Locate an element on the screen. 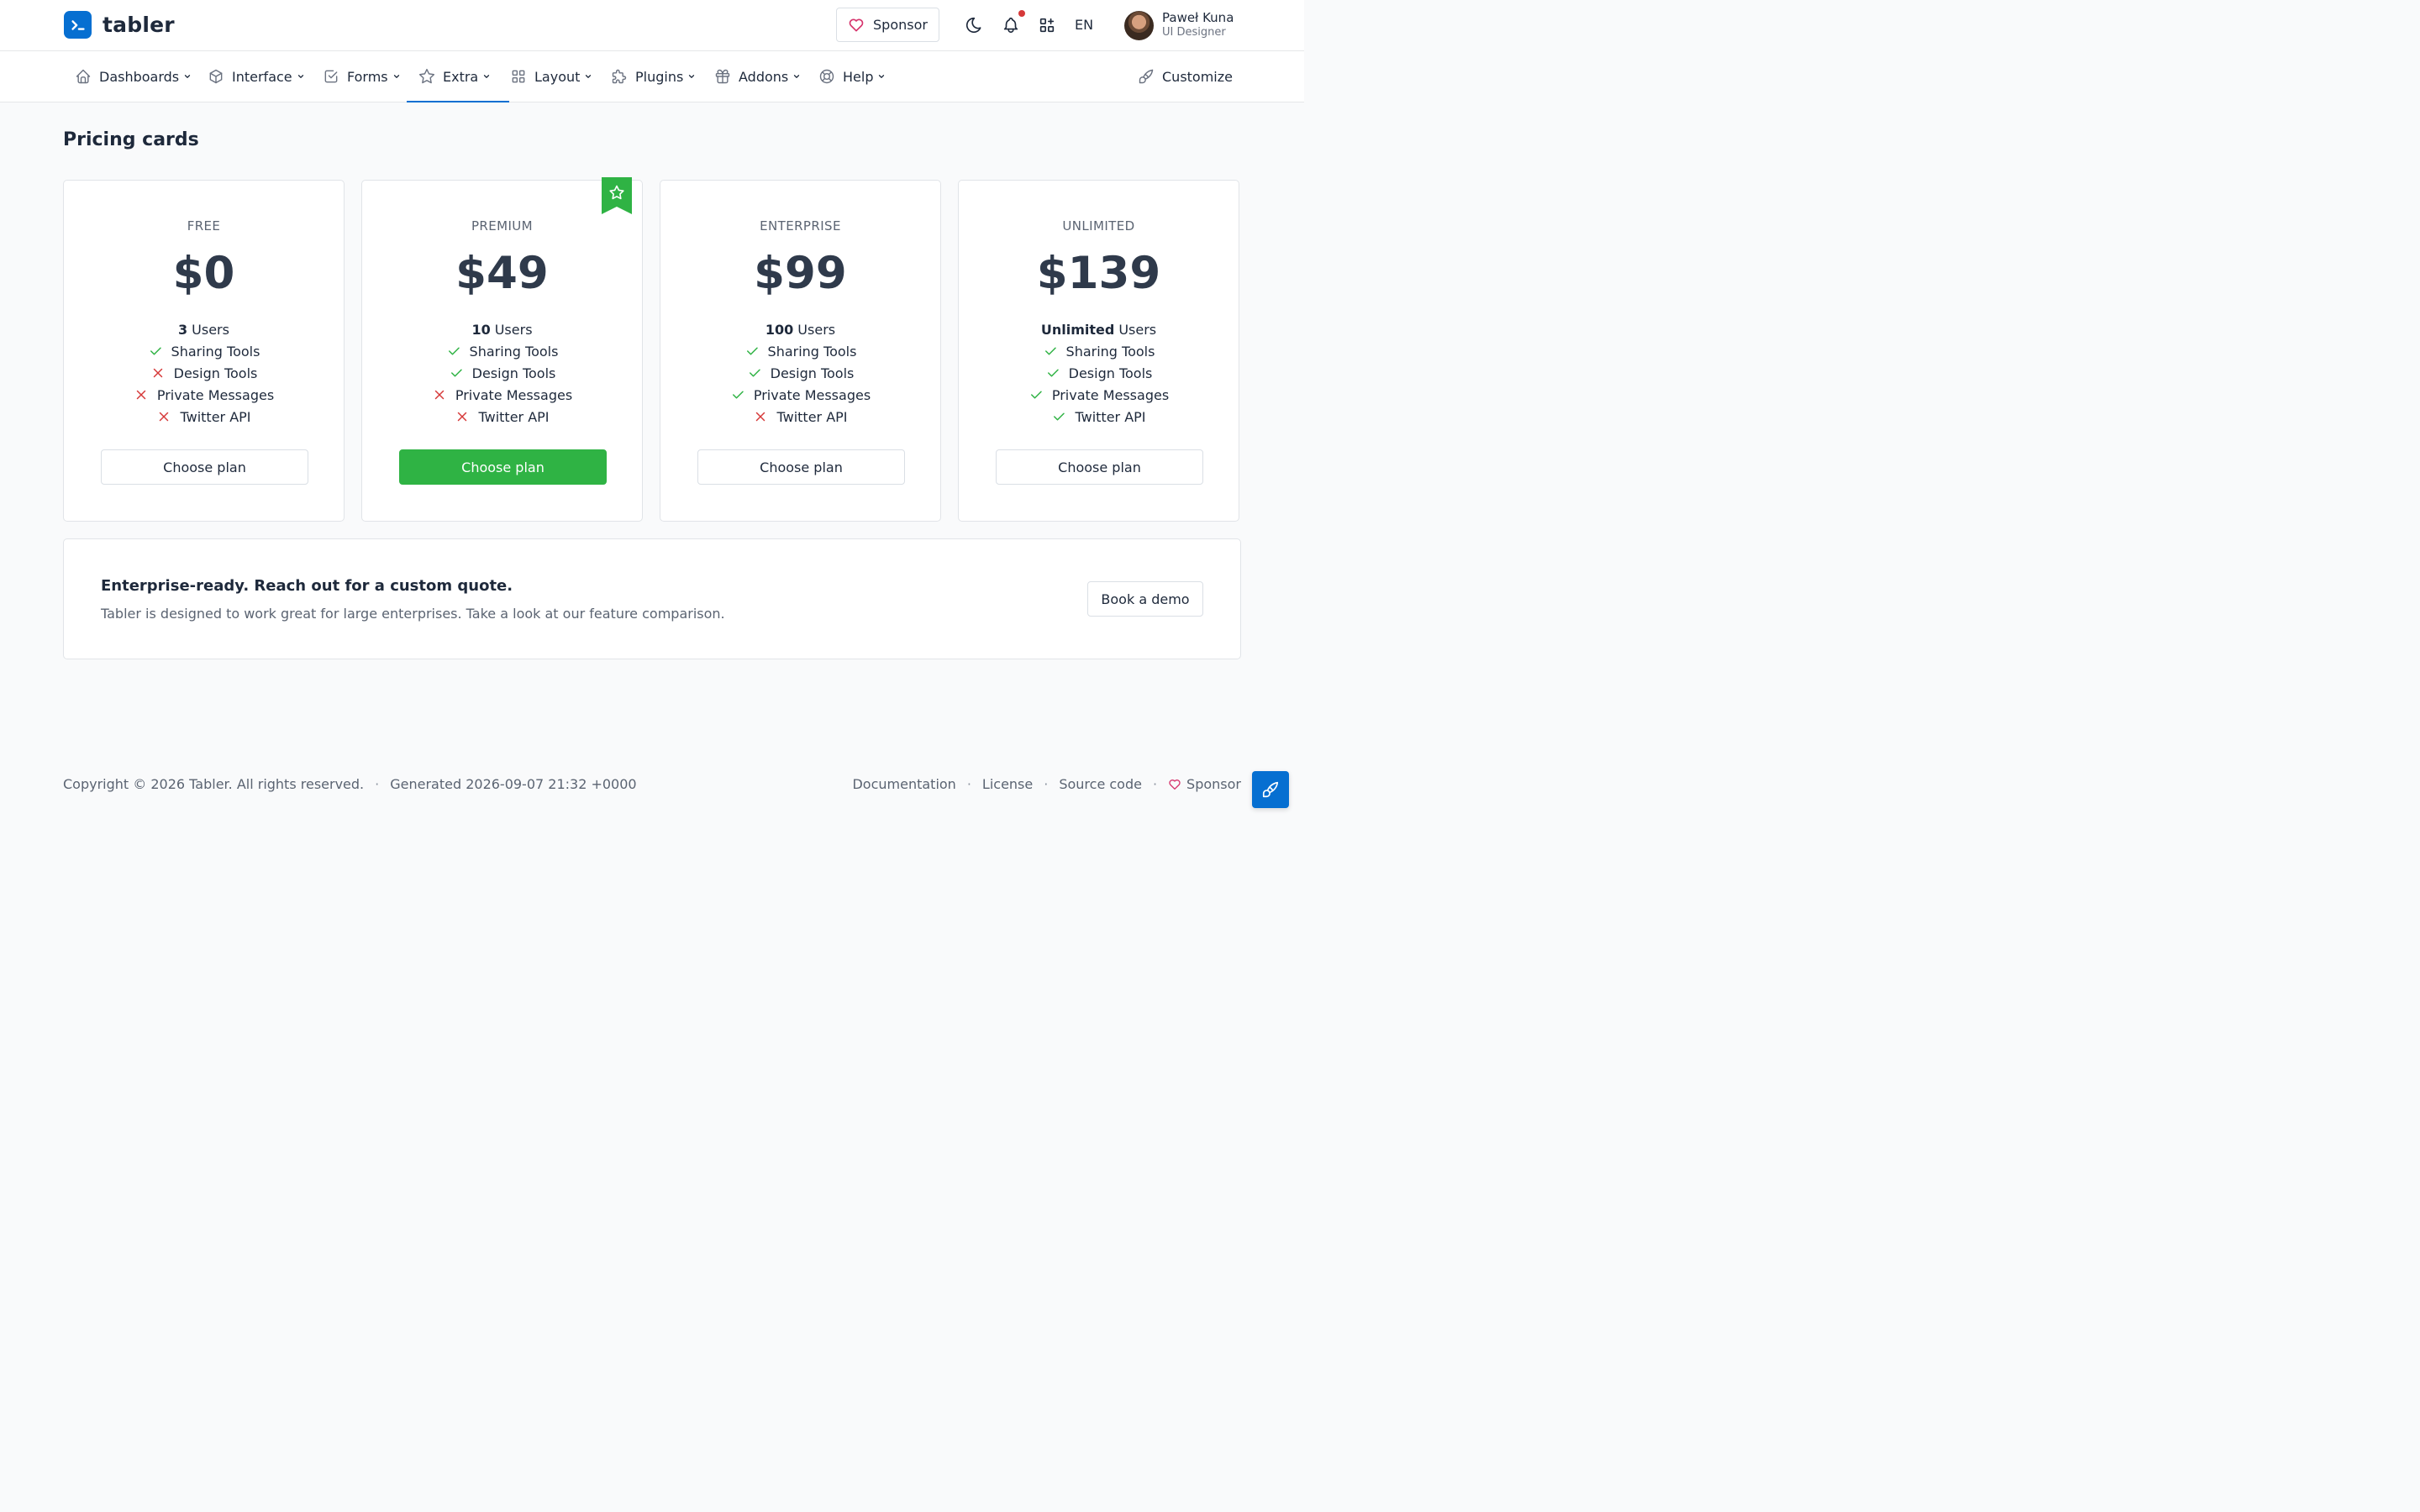 The height and width of the screenshot is (1512, 2420). nav-label: Layout is located at coordinates (557, 76).